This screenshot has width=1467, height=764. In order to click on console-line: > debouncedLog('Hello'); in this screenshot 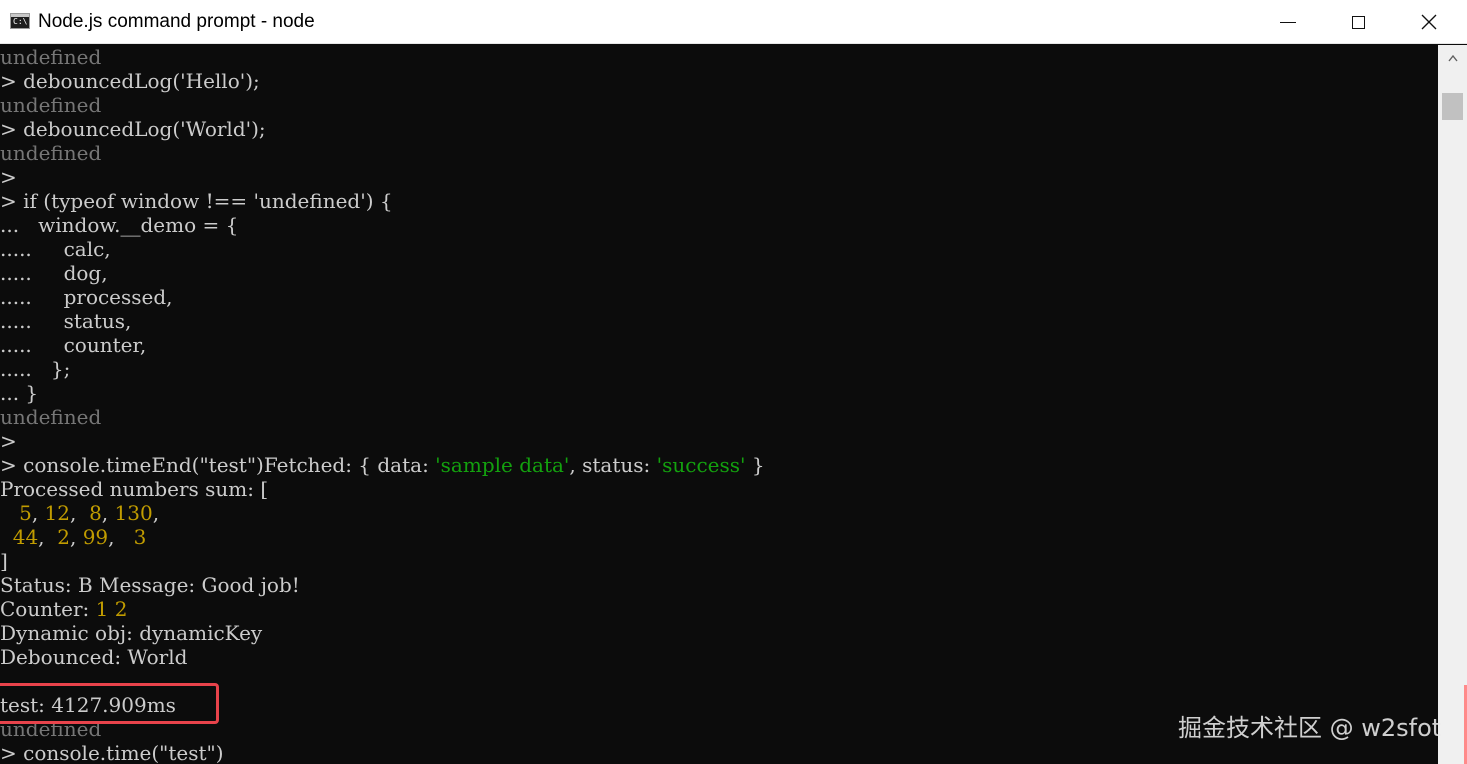, I will do `click(130, 81)`.